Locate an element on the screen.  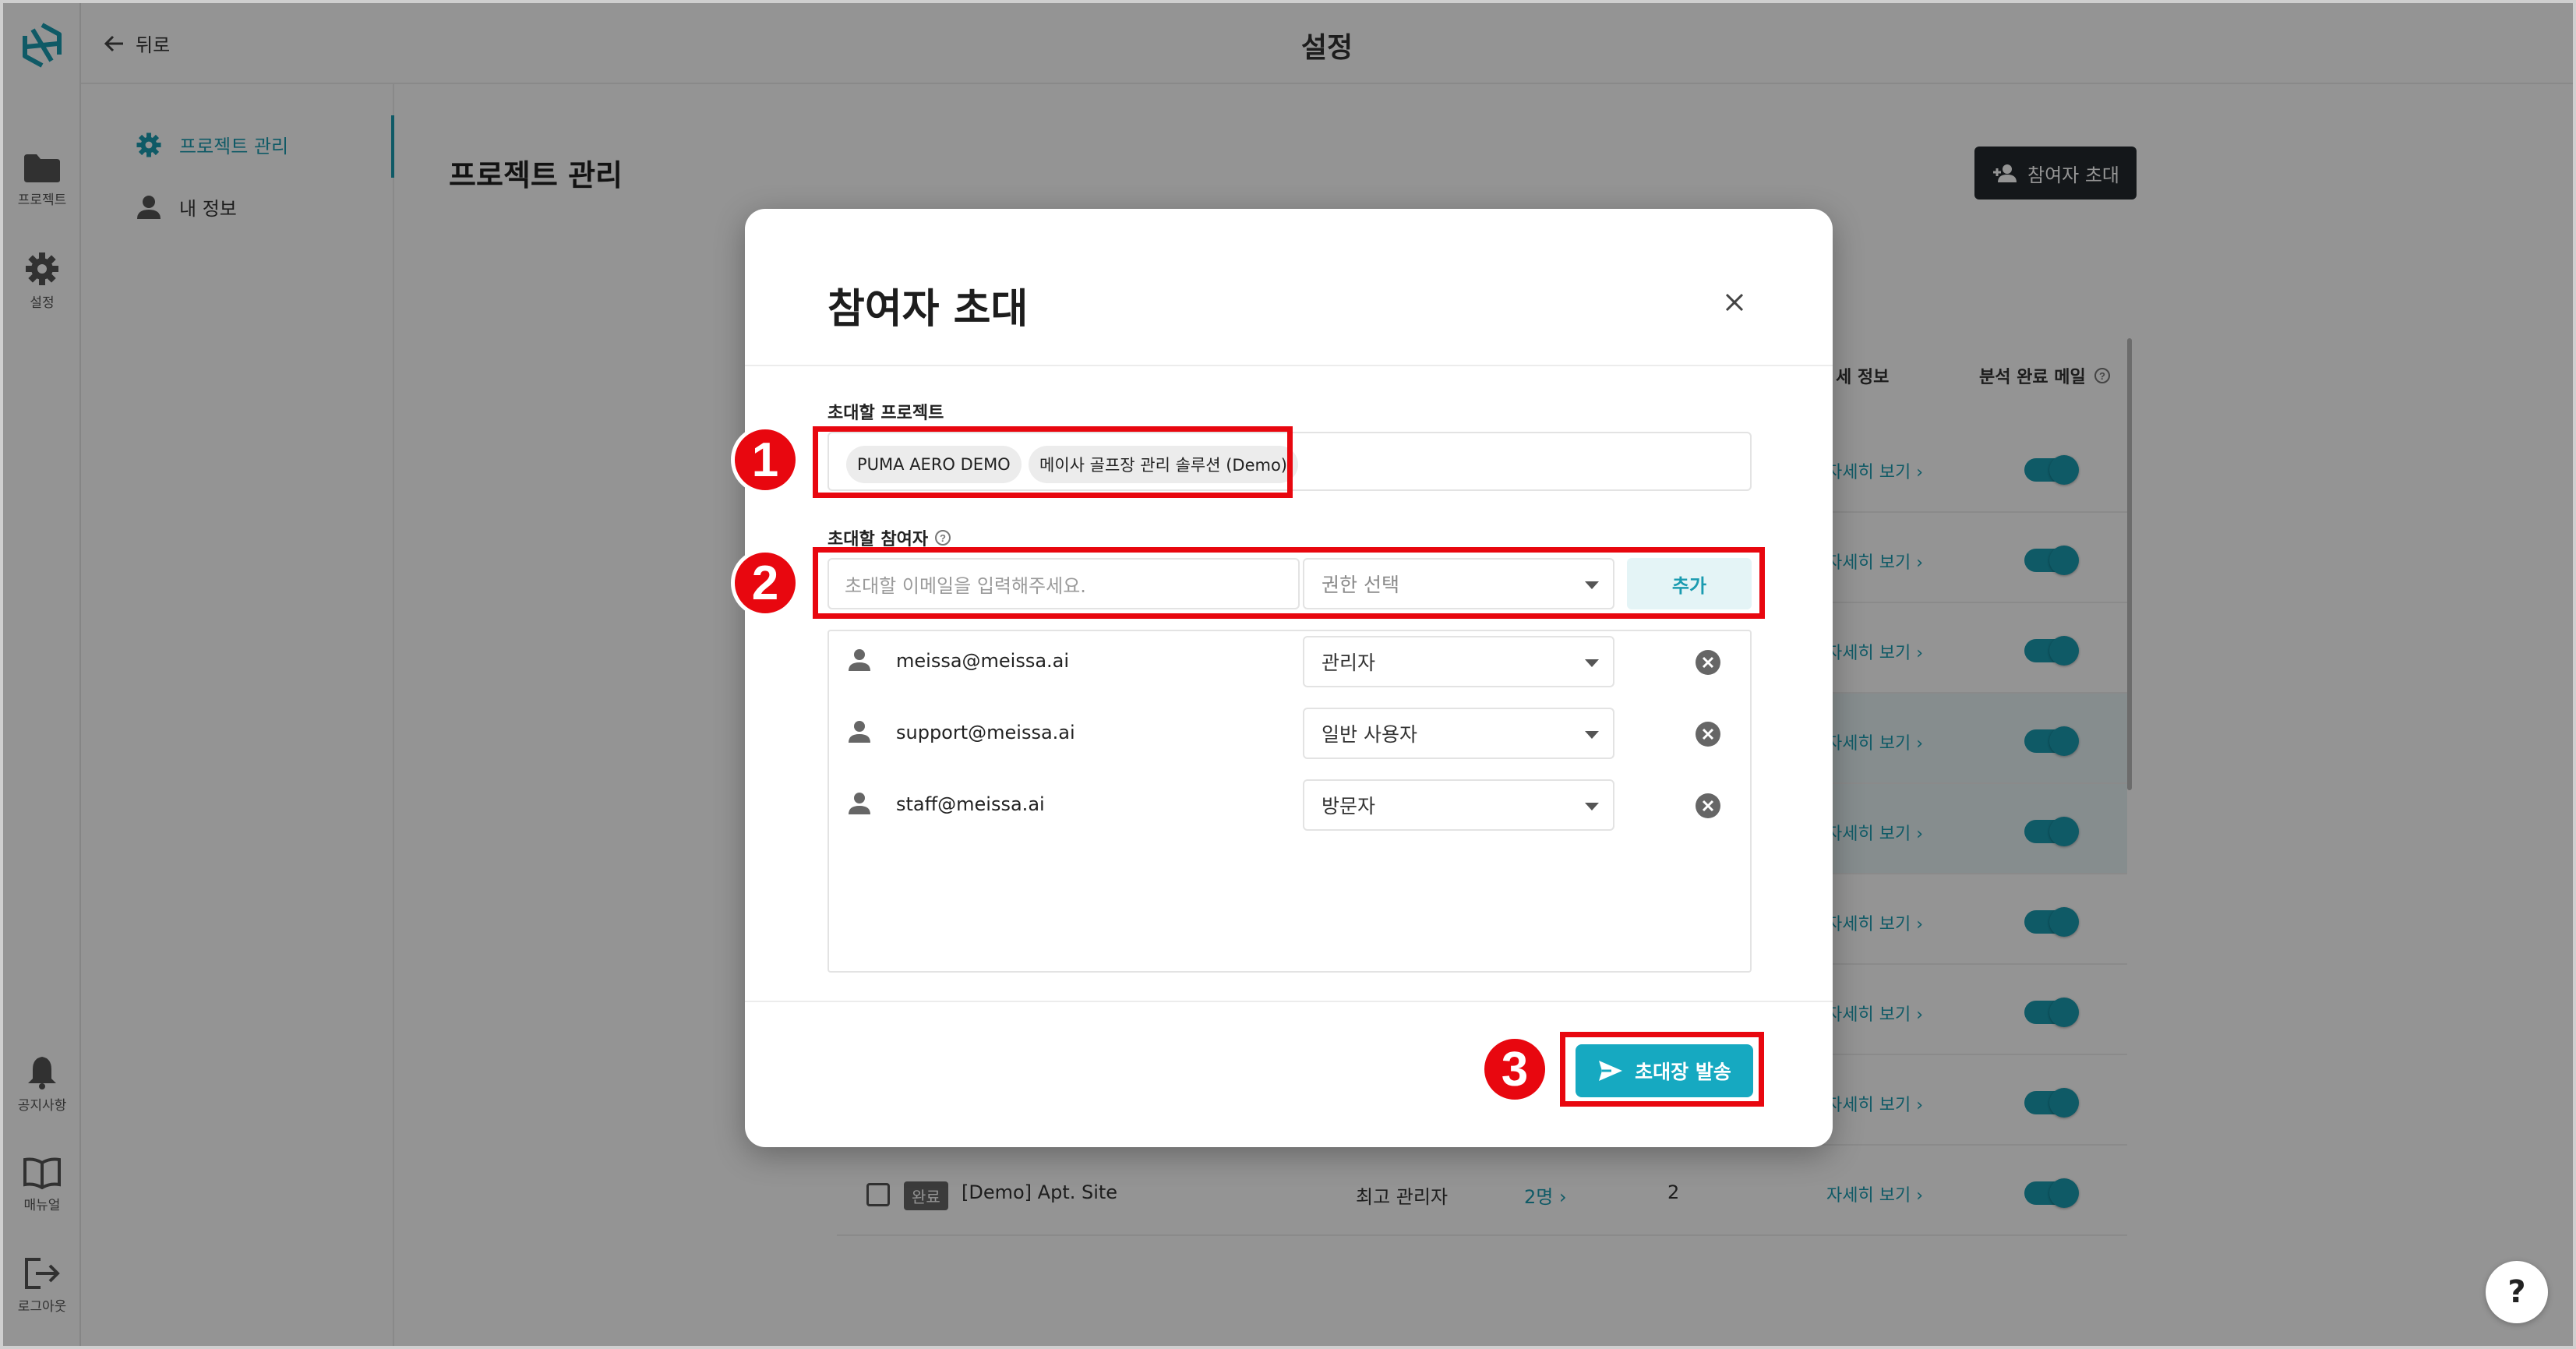
participant-email: staff@meissa.ai is located at coordinates (970, 804).